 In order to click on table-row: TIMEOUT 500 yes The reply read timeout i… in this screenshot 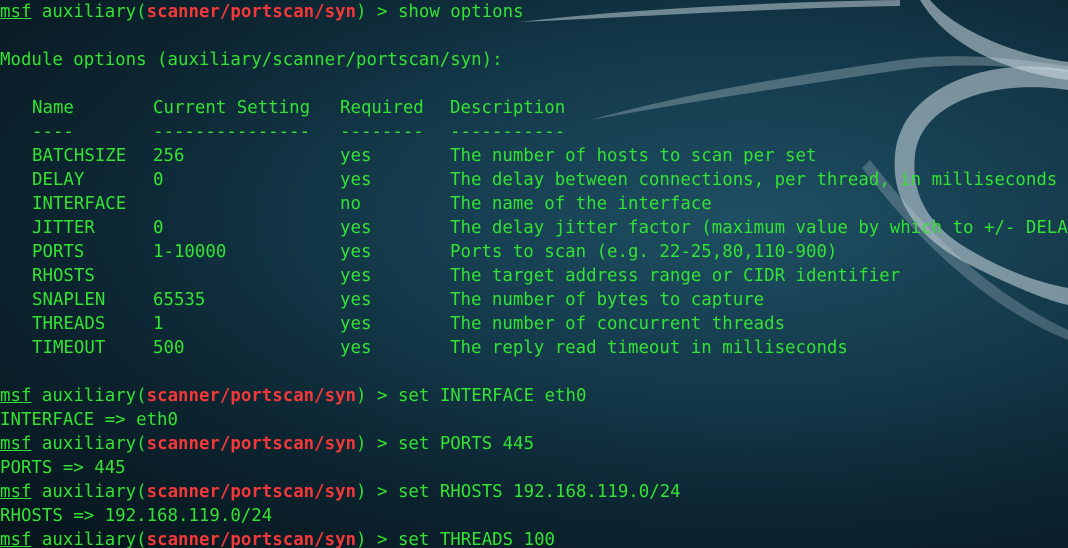, I will do `click(534, 348)`.